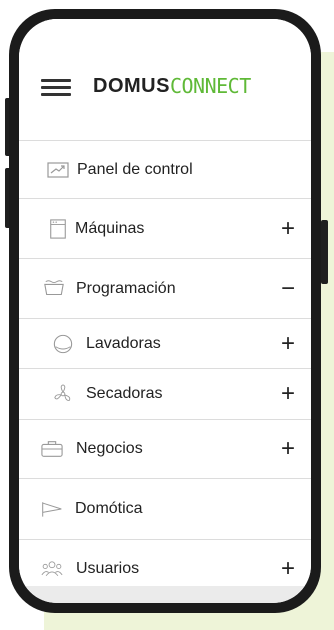 This screenshot has height=630, width=334. I want to click on hamburger-menu-icon, so click(56, 88).